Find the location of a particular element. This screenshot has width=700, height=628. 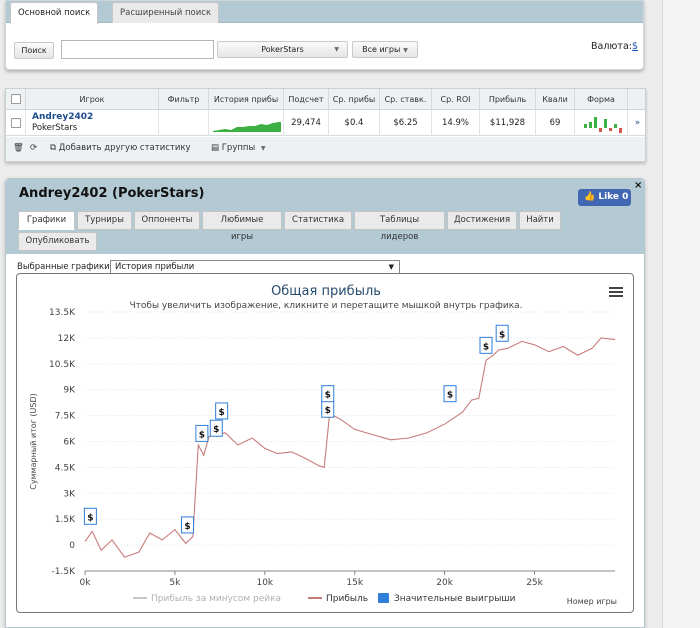

tab-favorite-games: Любимые игры is located at coordinates (242, 226).